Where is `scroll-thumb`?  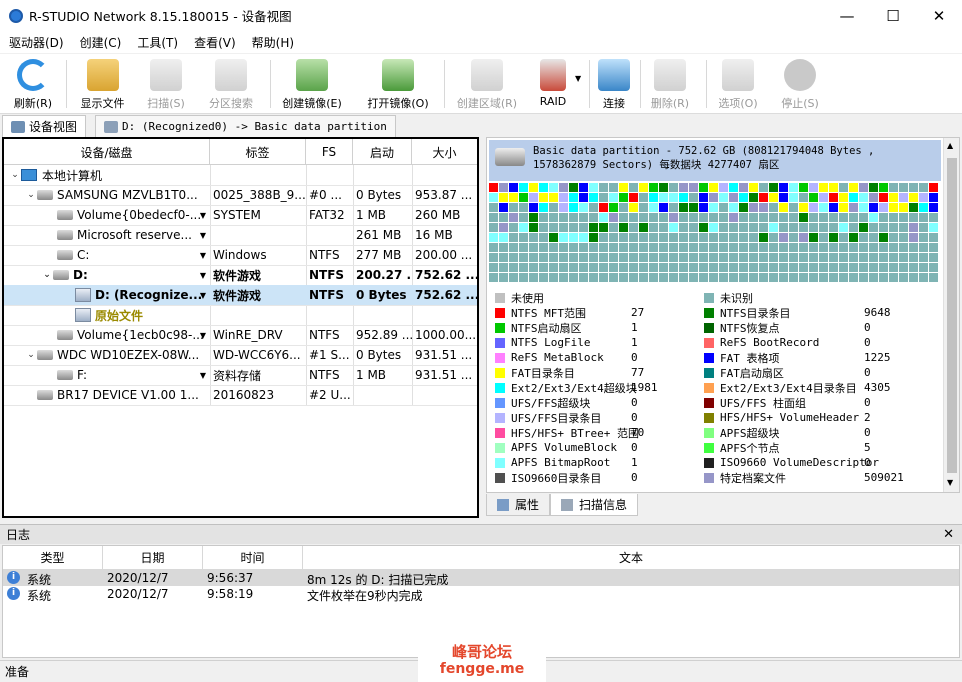
scroll-thumb is located at coordinates (952, 315).